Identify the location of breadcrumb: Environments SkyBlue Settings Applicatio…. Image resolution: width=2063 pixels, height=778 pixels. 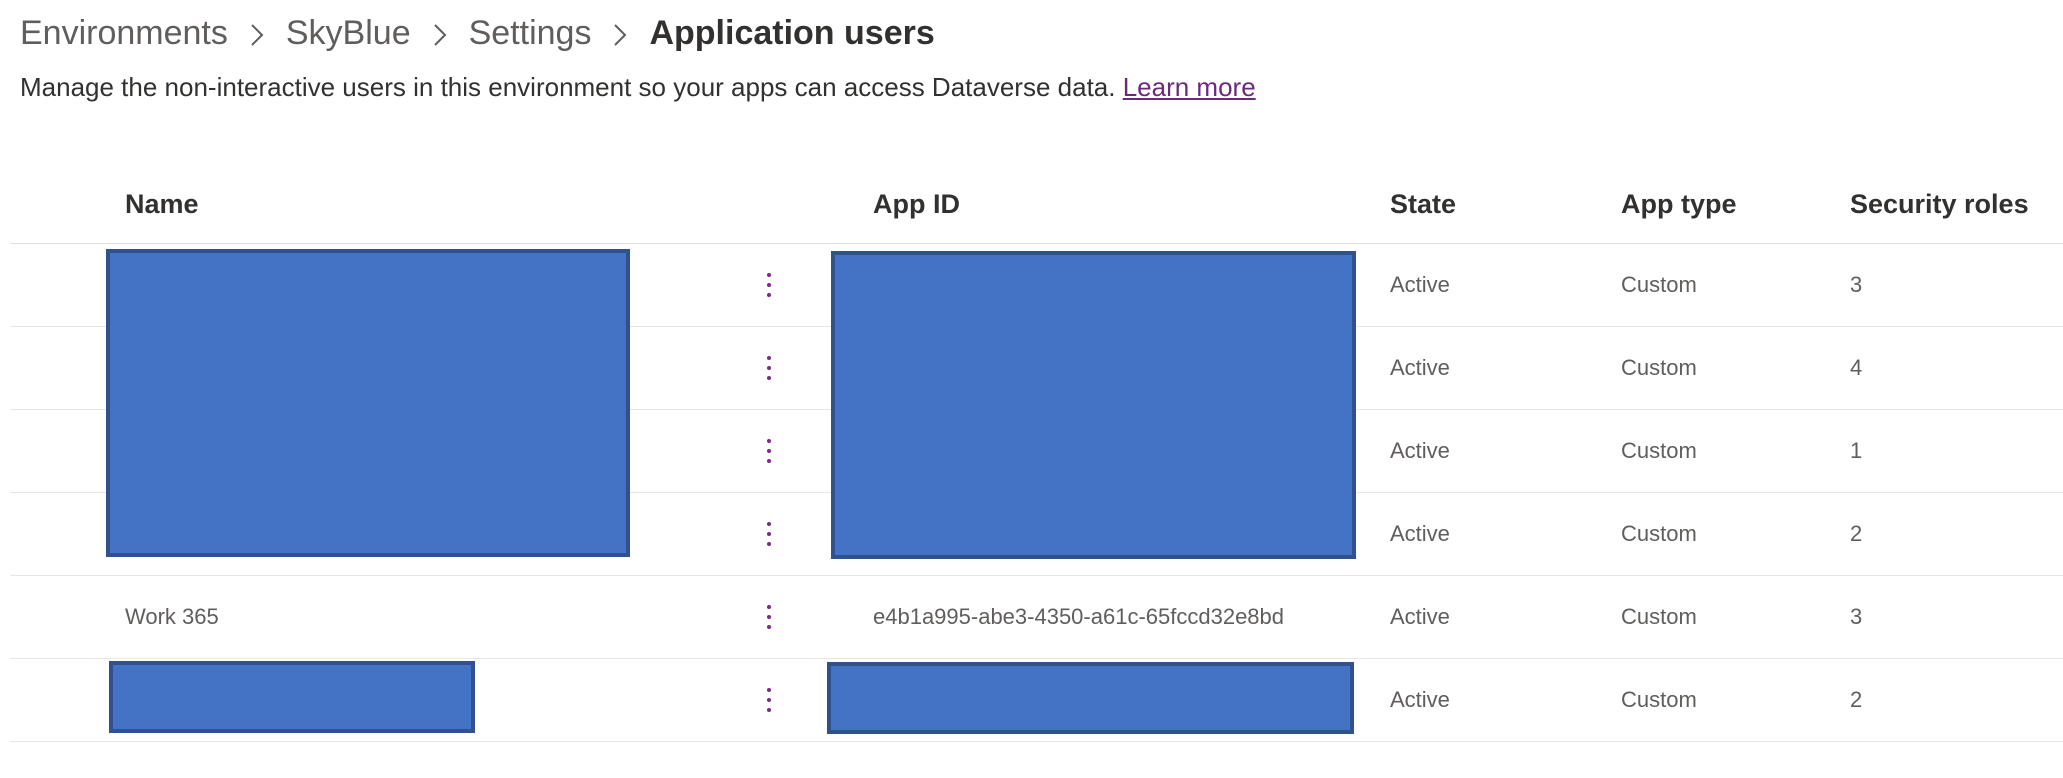
(477, 33).